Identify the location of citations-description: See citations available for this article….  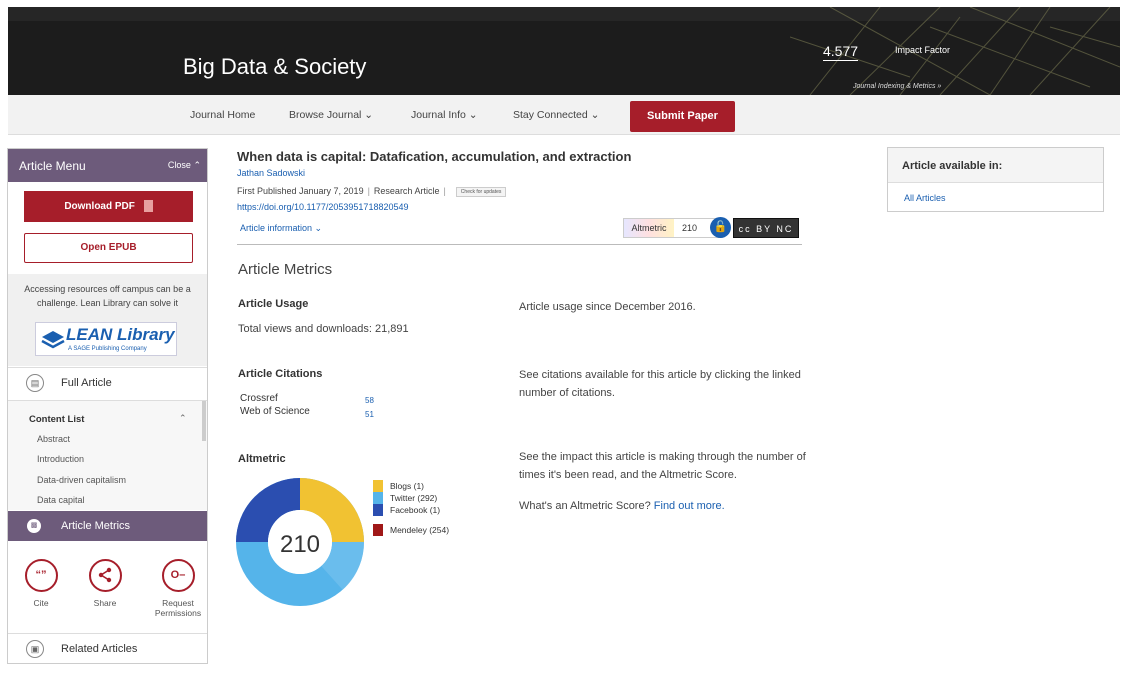
(660, 384).